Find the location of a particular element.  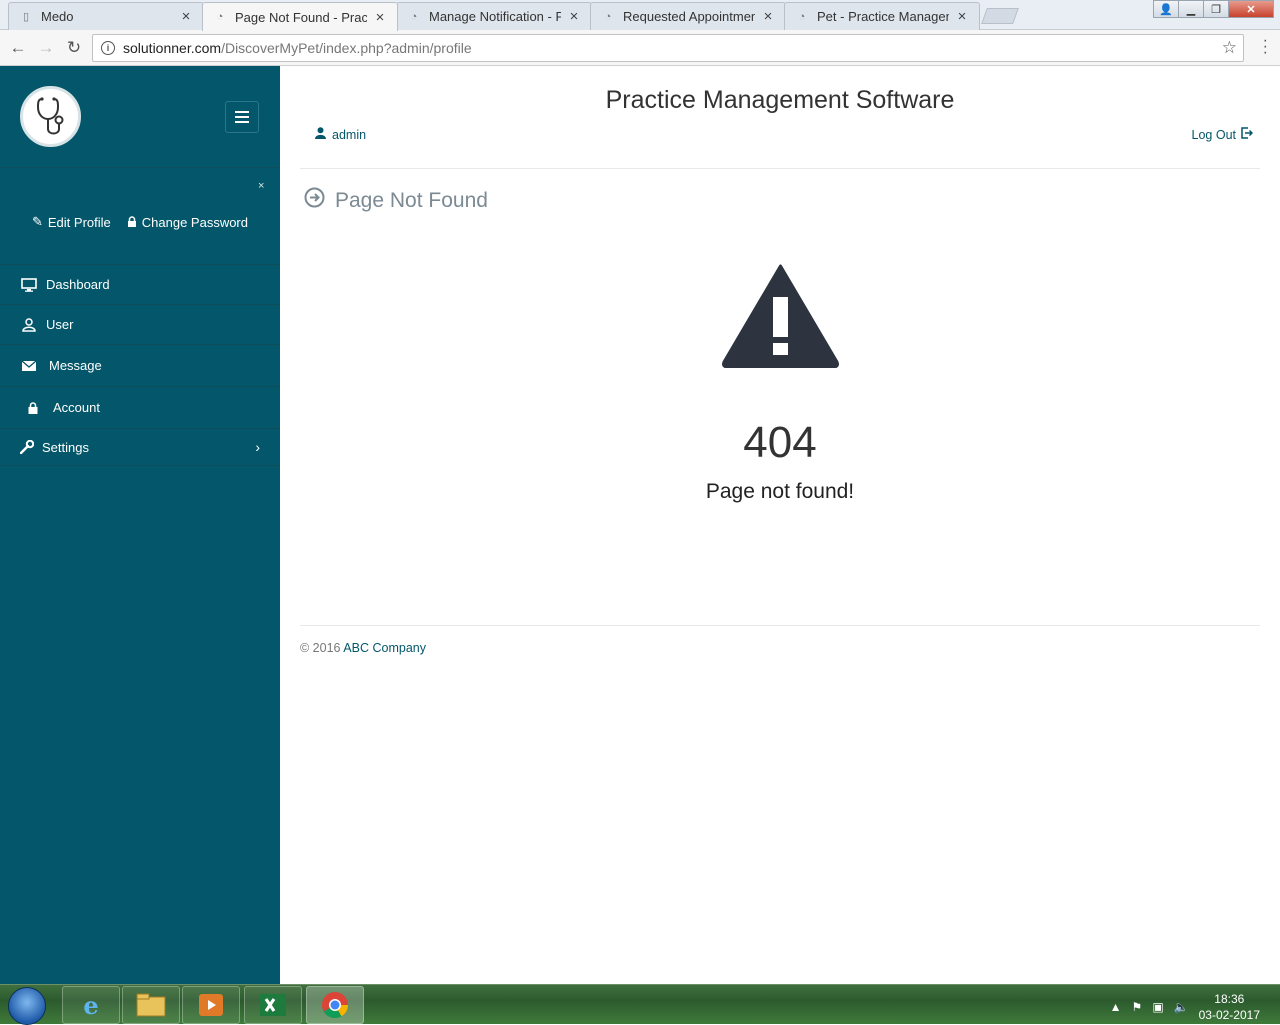

header-divider is located at coordinates (780, 168).